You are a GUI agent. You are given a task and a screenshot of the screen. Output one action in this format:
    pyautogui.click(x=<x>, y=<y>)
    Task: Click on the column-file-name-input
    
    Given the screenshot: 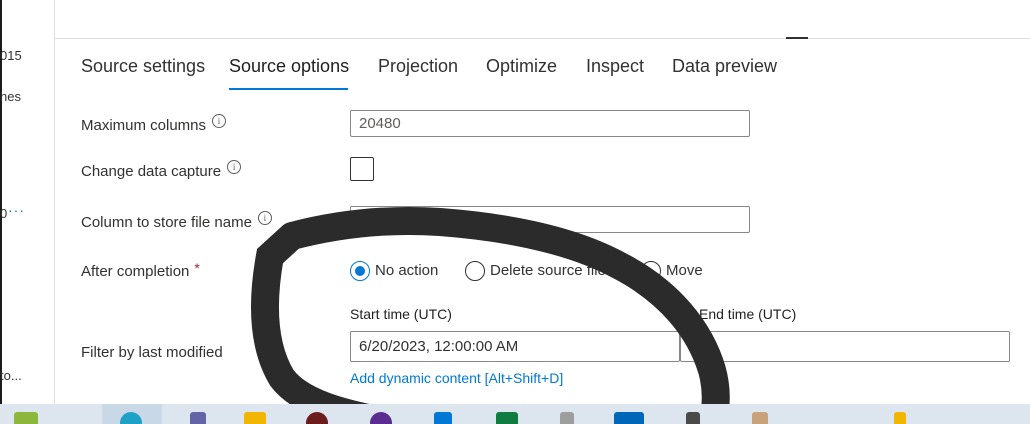 What is the action you would take?
    pyautogui.click(x=550, y=219)
    